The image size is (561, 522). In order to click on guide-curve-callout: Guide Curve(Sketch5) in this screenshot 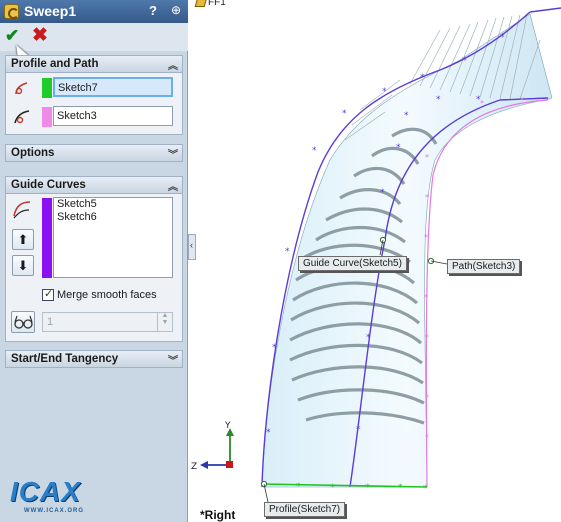, I will do `click(352, 263)`.